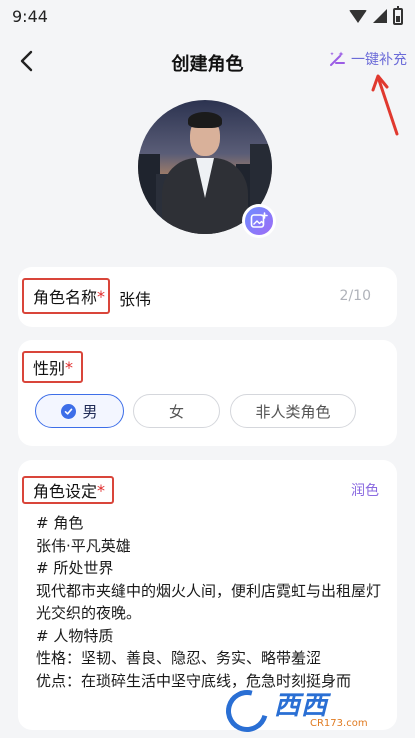 The width and height of the screenshot is (415, 738). I want to click on back-icon, so click(27, 61).